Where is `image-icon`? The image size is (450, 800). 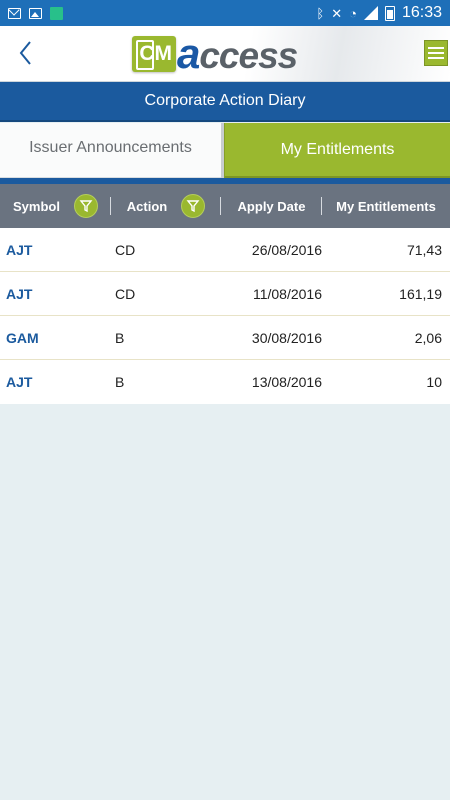
image-icon is located at coordinates (35, 13).